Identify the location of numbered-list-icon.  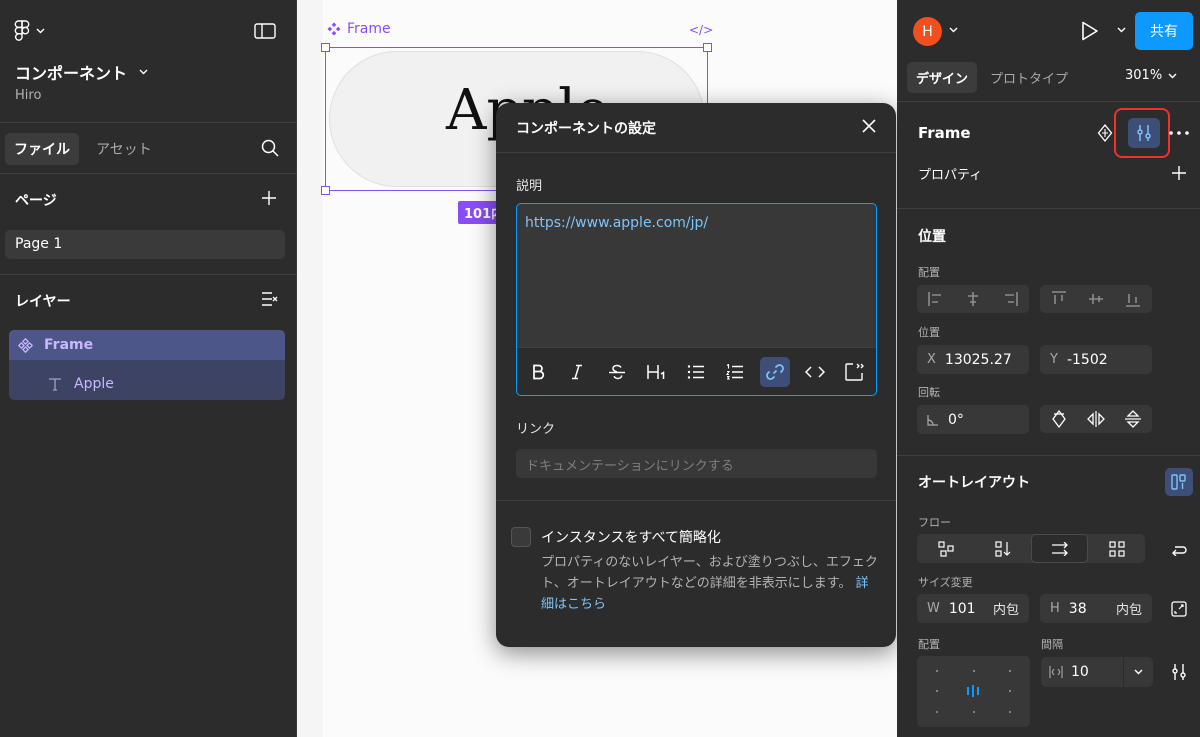
(735, 372).